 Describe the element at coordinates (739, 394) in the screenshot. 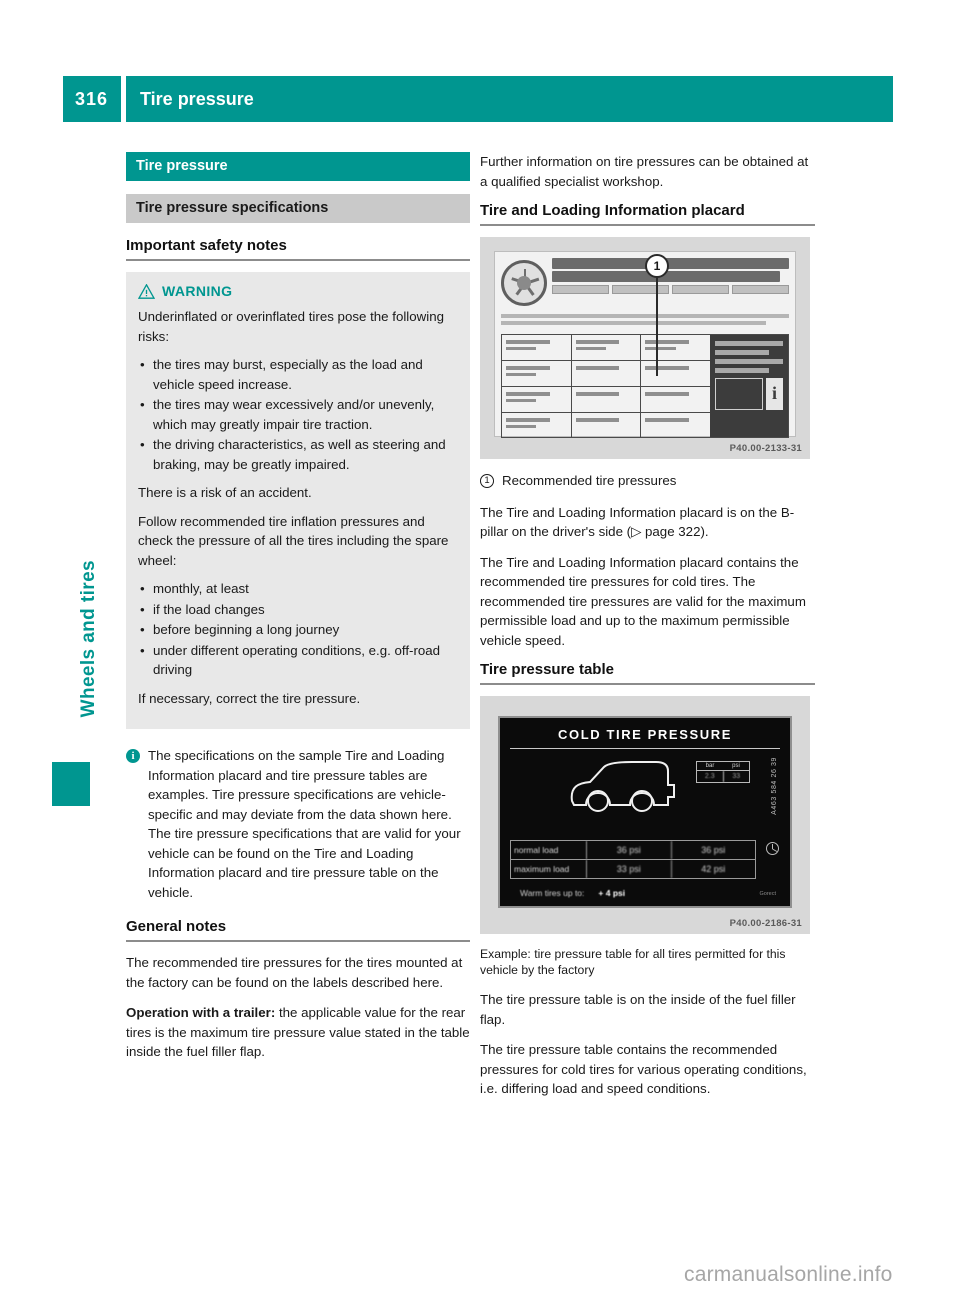

I see `book-pages` at that location.